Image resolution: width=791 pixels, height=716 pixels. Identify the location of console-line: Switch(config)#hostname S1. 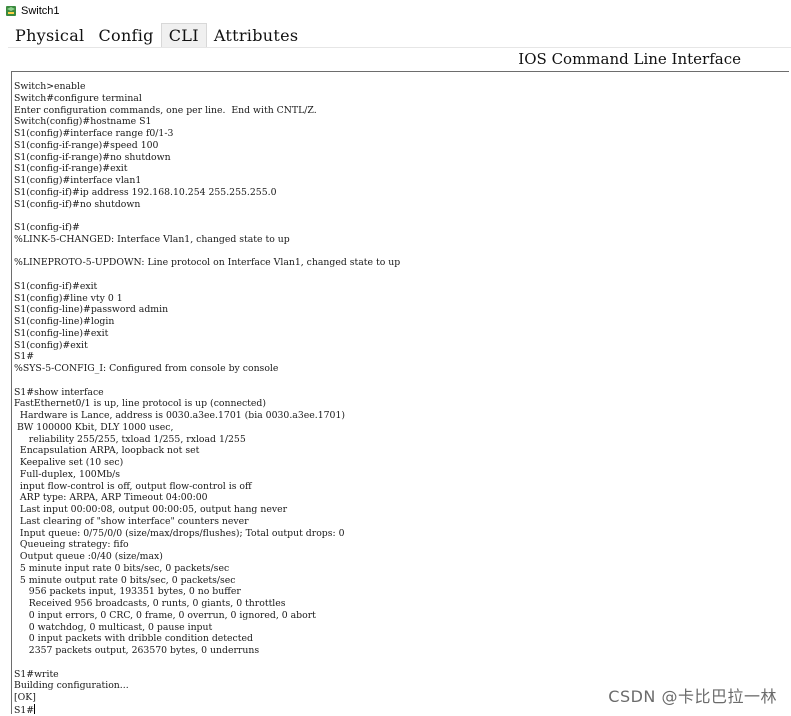
(83, 122).